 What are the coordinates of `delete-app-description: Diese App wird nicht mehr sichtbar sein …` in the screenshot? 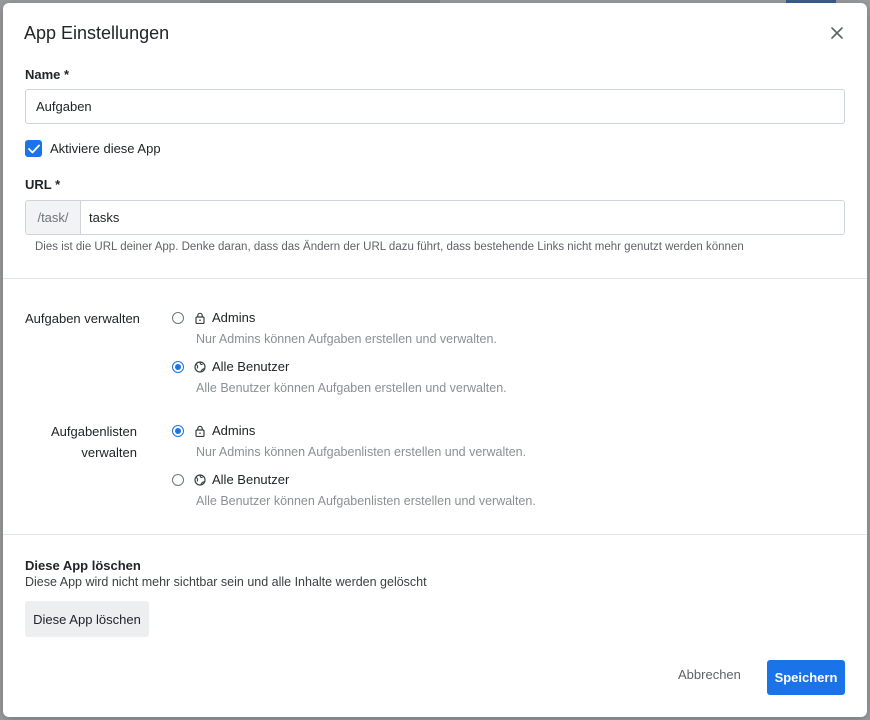 It's located at (226, 582).